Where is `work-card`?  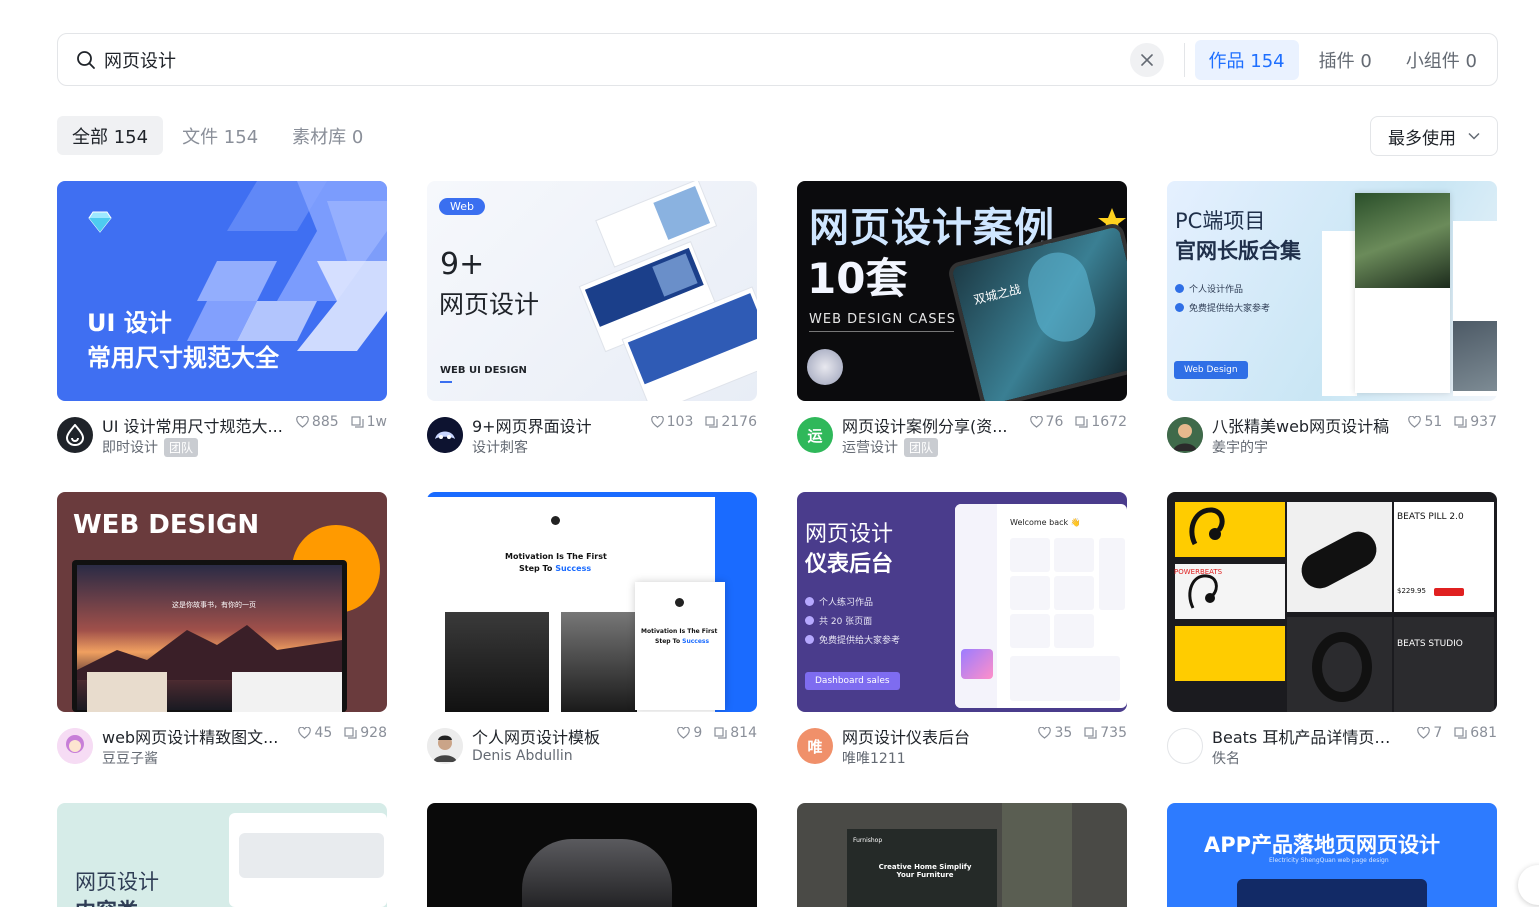
work-card is located at coordinates (592, 855).